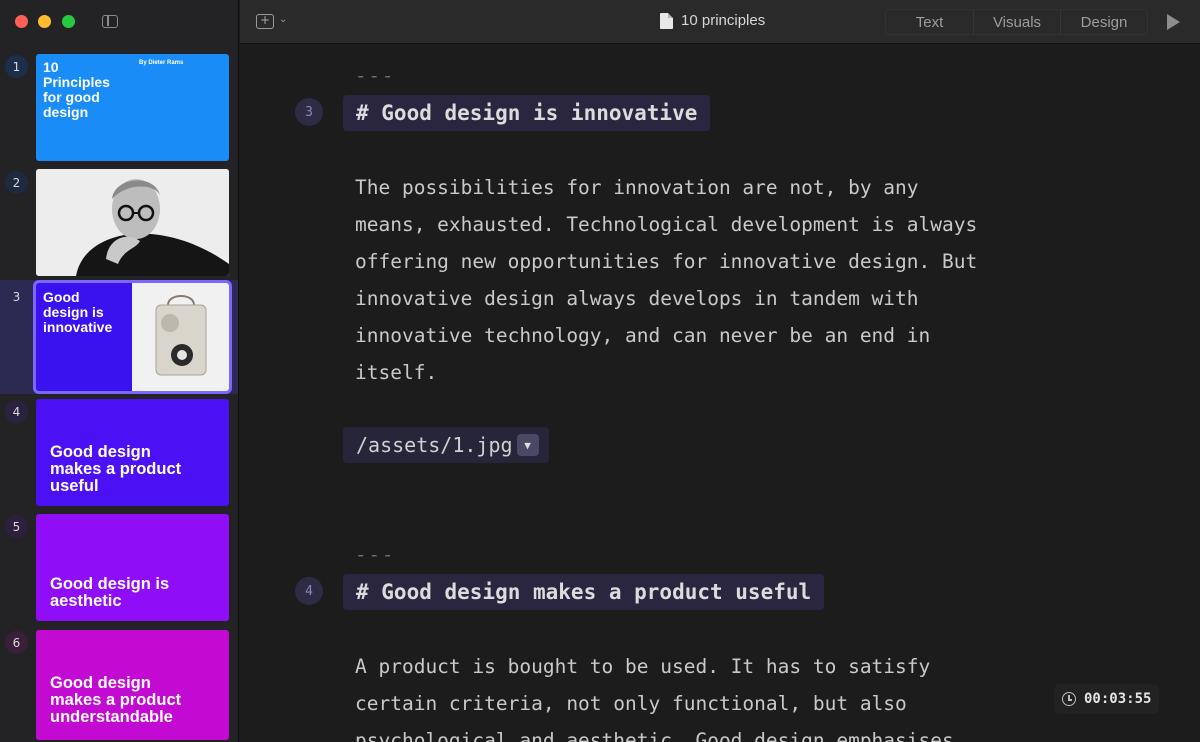  Describe the element at coordinates (16, 66) in the screenshot. I see `slide-number: 1` at that location.